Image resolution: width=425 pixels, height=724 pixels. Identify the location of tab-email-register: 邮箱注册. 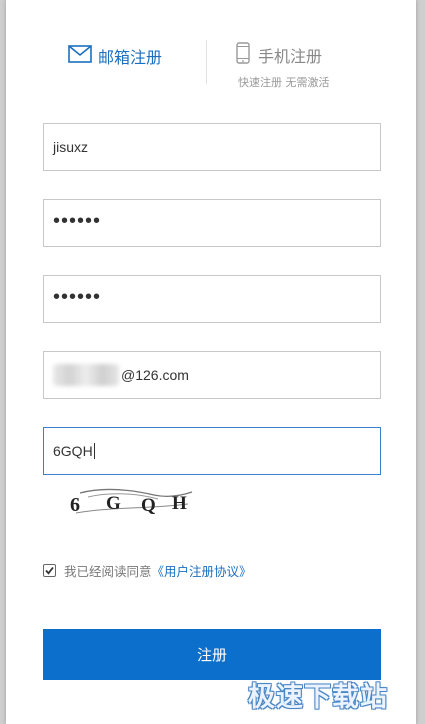
(115, 56).